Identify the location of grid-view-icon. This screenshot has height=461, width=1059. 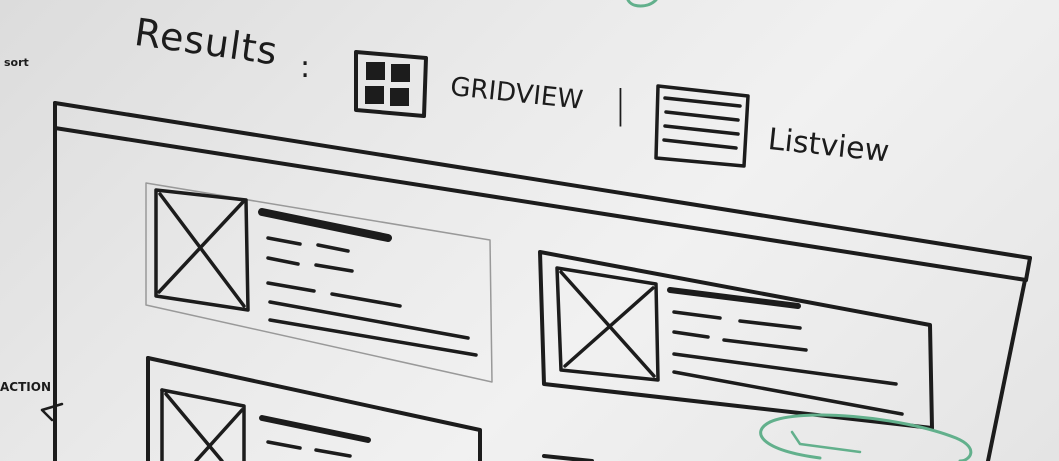
(391, 84).